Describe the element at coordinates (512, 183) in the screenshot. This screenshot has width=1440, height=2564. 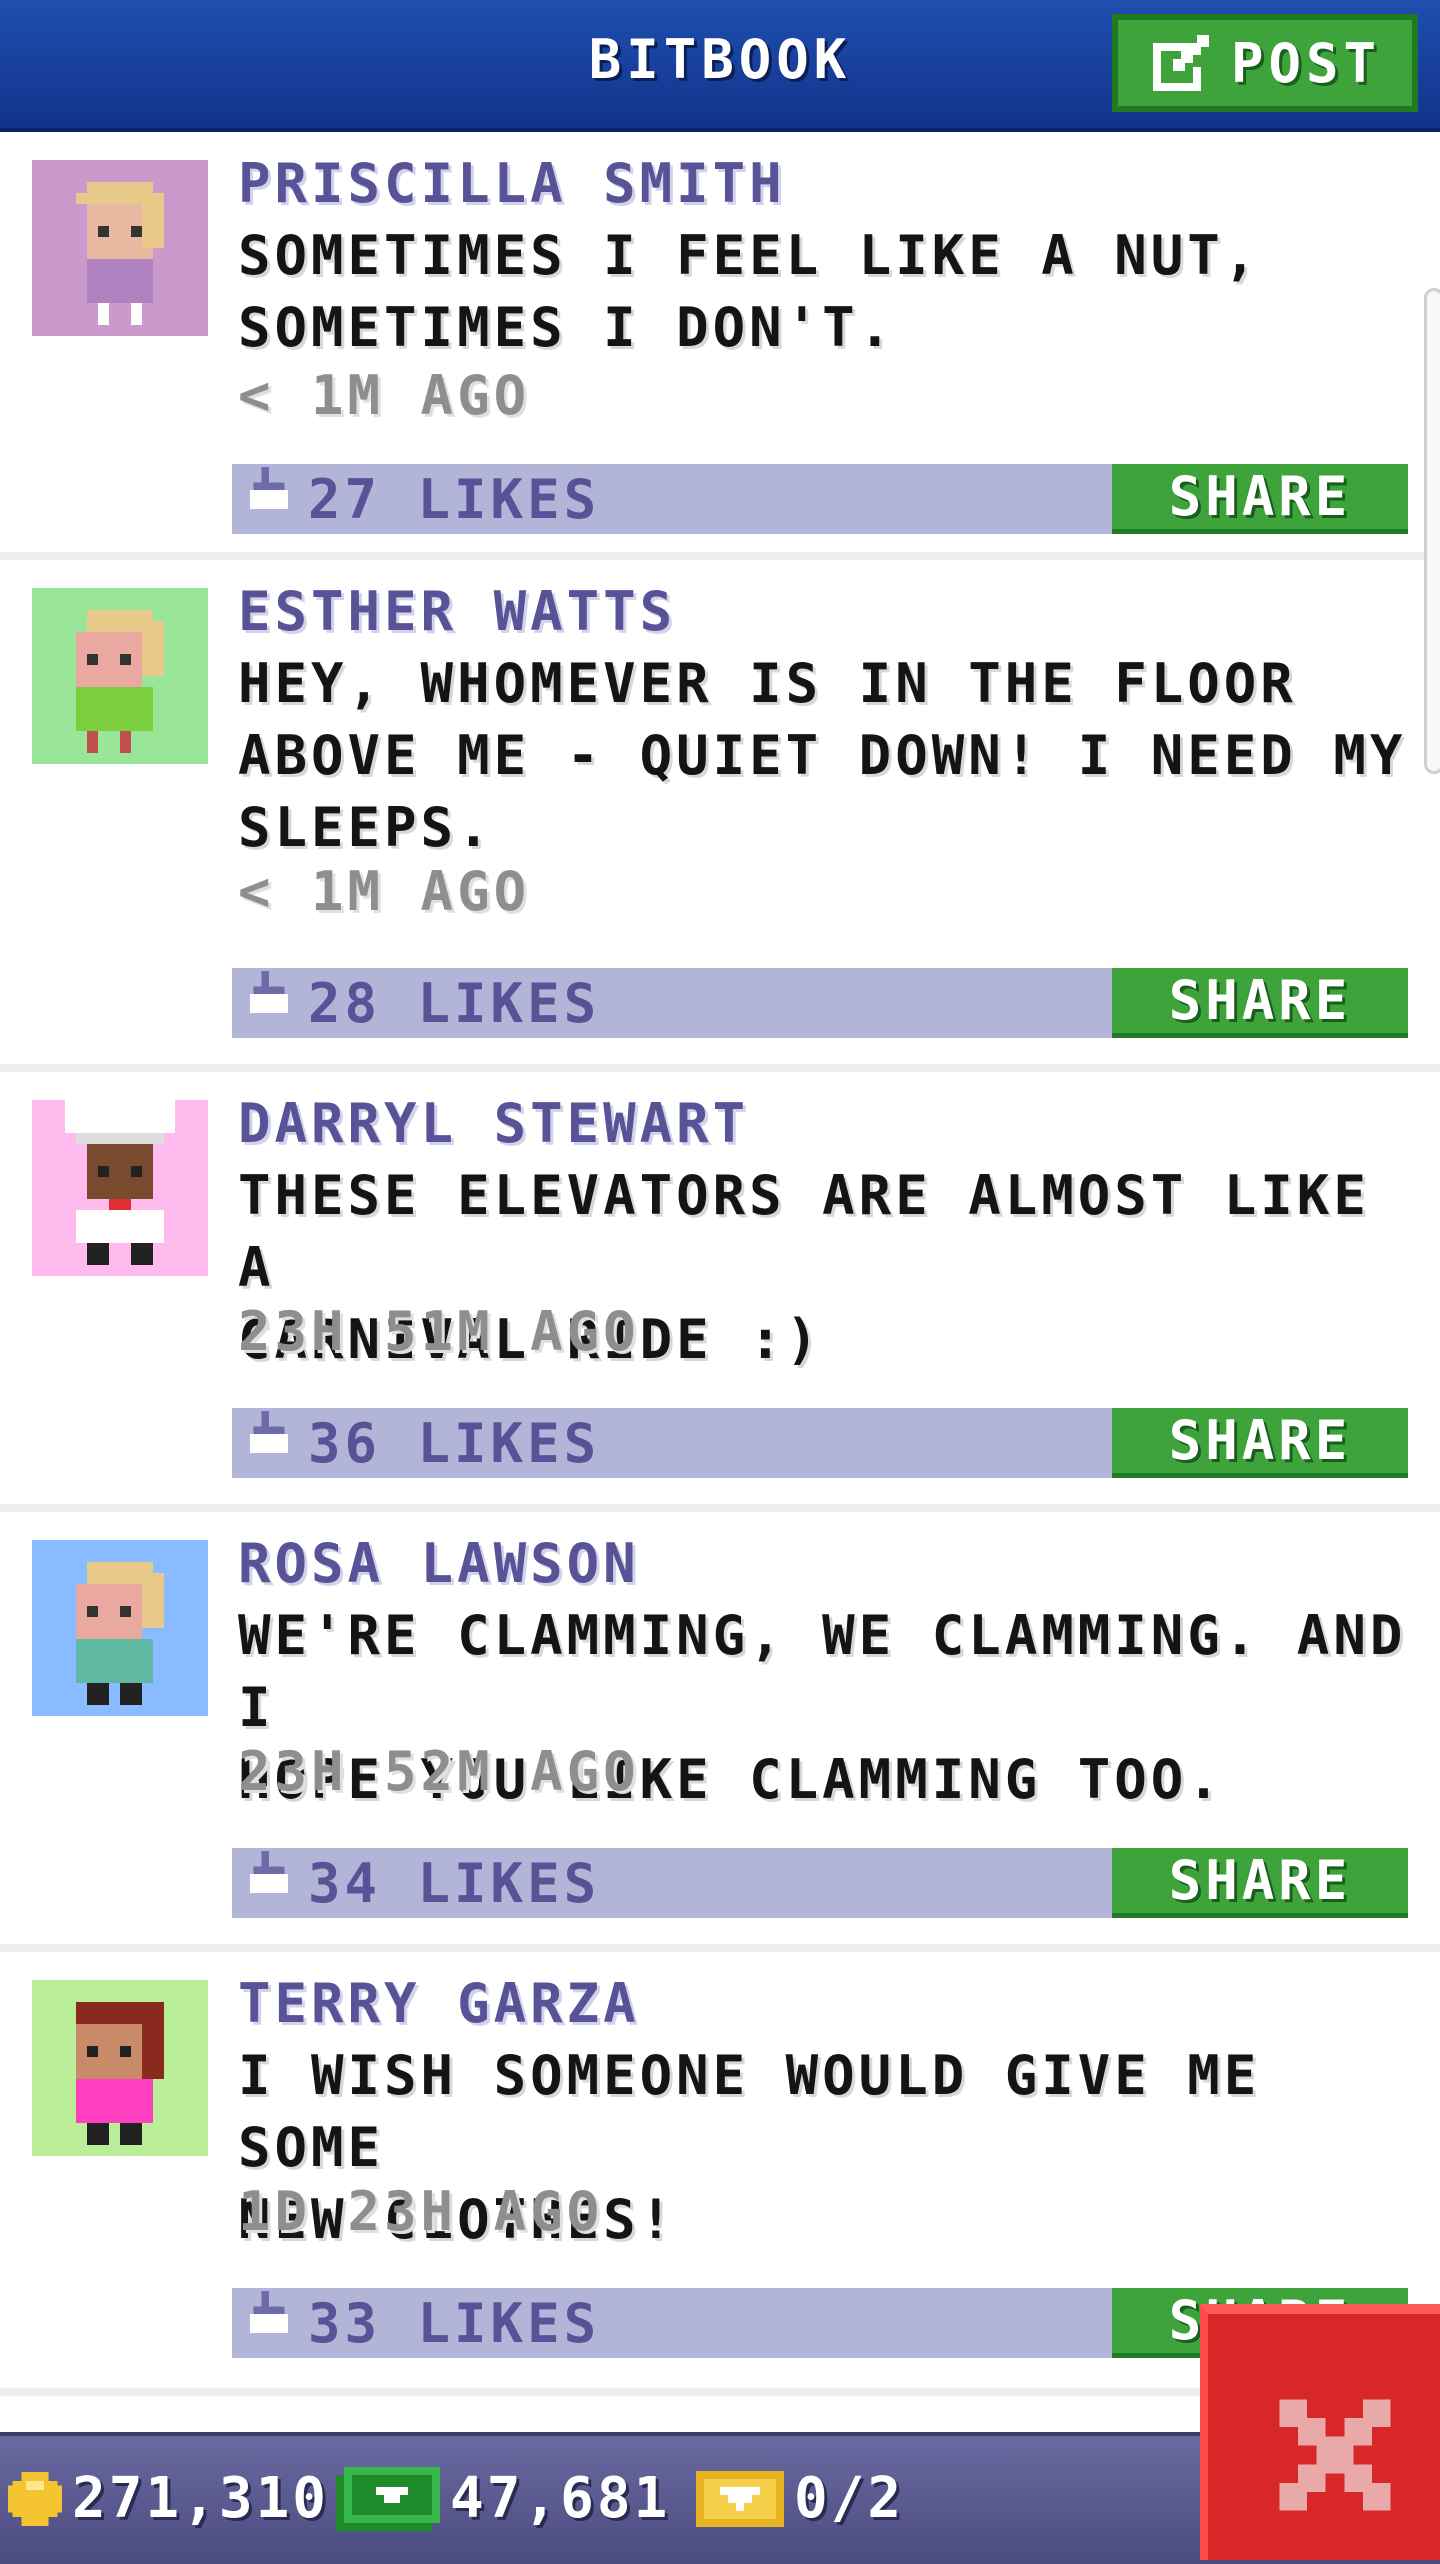
I see `post-author: PRISCILLA SMITH` at that location.